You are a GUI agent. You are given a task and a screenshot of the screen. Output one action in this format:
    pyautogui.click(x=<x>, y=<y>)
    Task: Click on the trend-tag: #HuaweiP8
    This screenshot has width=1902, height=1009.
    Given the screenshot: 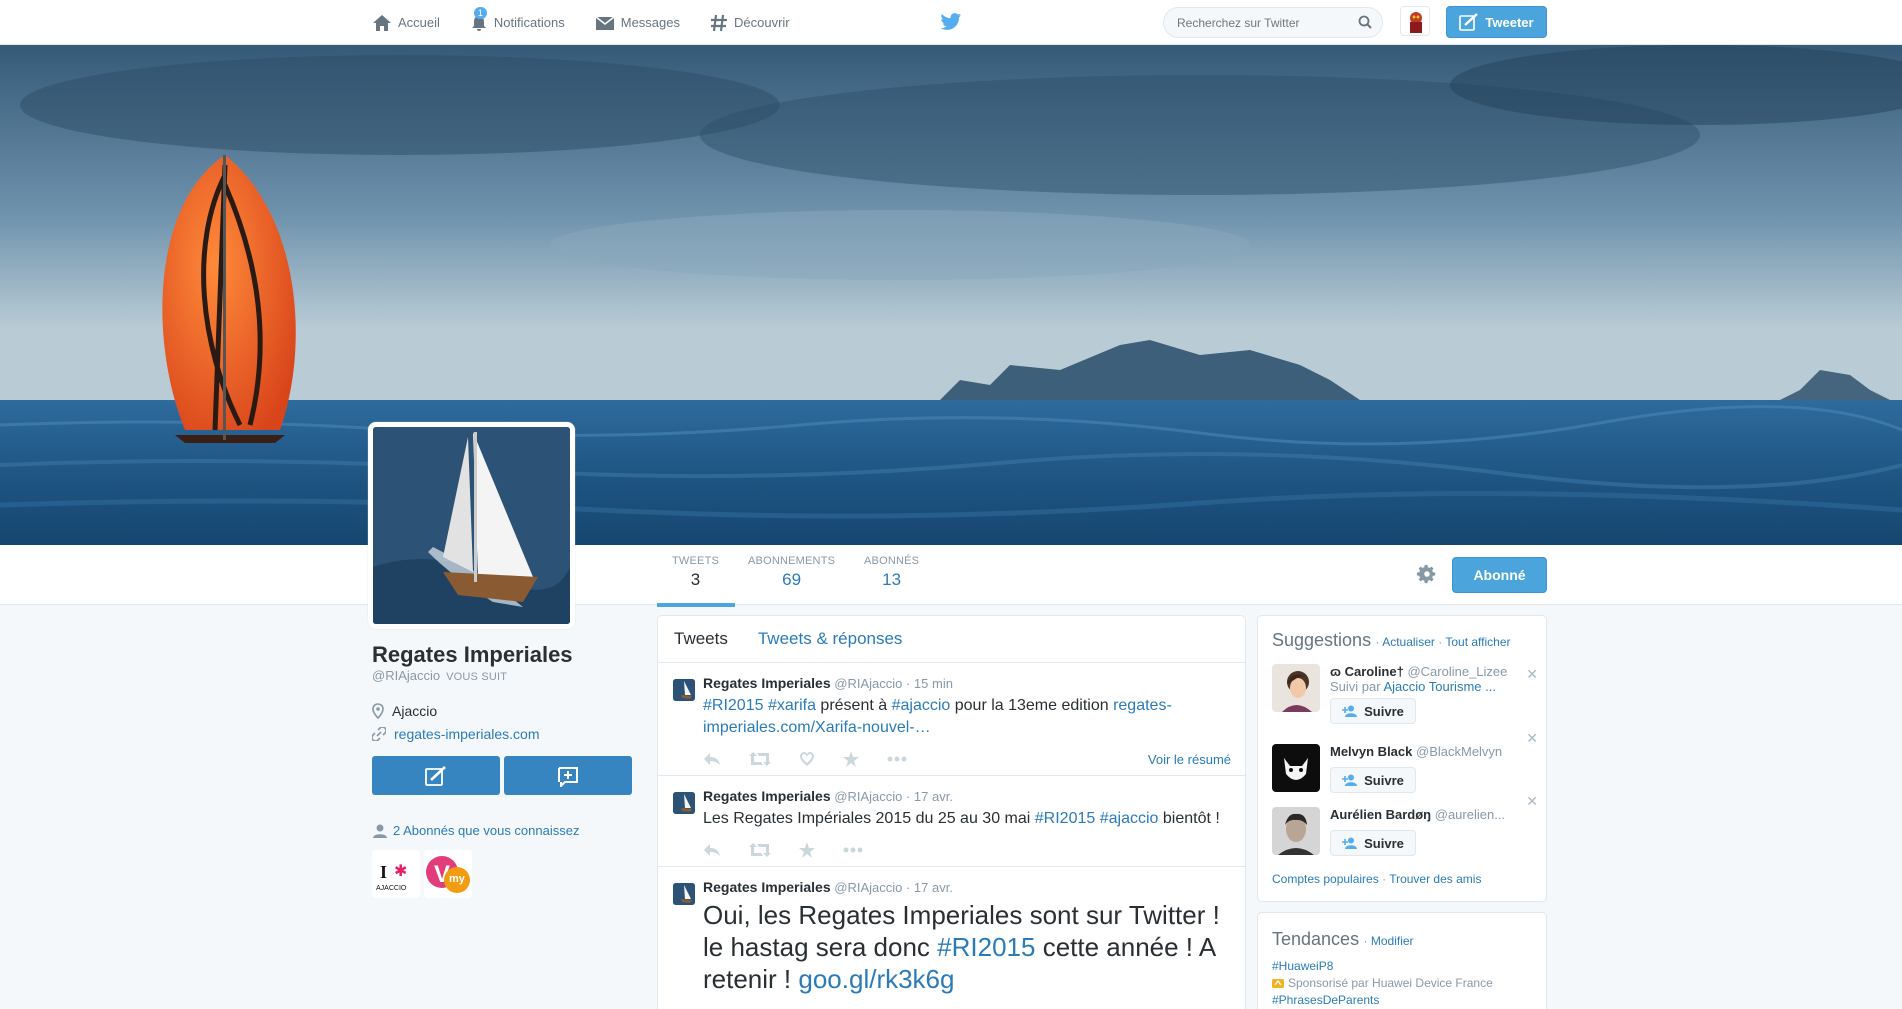 What is the action you would take?
    pyautogui.click(x=1302, y=966)
    